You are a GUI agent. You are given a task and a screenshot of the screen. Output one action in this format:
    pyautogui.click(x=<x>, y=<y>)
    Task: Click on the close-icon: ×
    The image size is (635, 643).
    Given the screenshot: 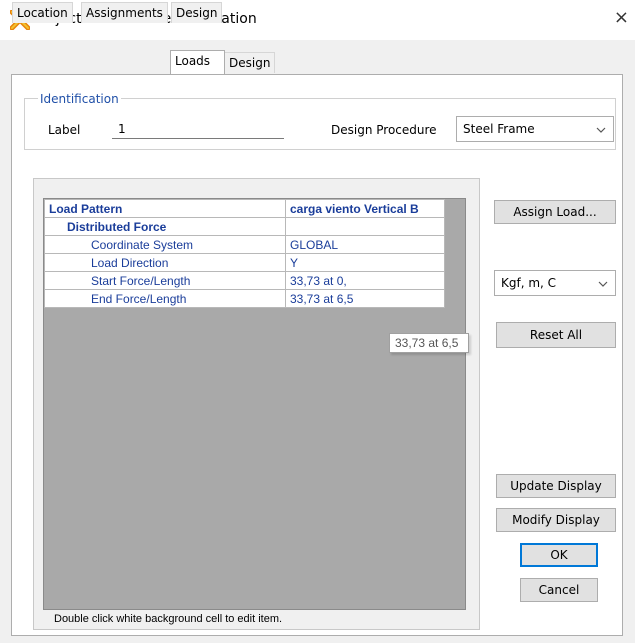 What is the action you would take?
    pyautogui.click(x=621, y=18)
    